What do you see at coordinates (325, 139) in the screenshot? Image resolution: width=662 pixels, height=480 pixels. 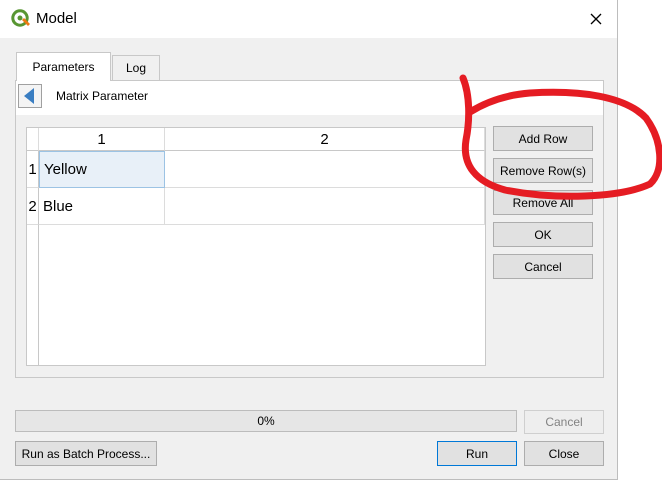 I see `column-header-2: 2` at bounding box center [325, 139].